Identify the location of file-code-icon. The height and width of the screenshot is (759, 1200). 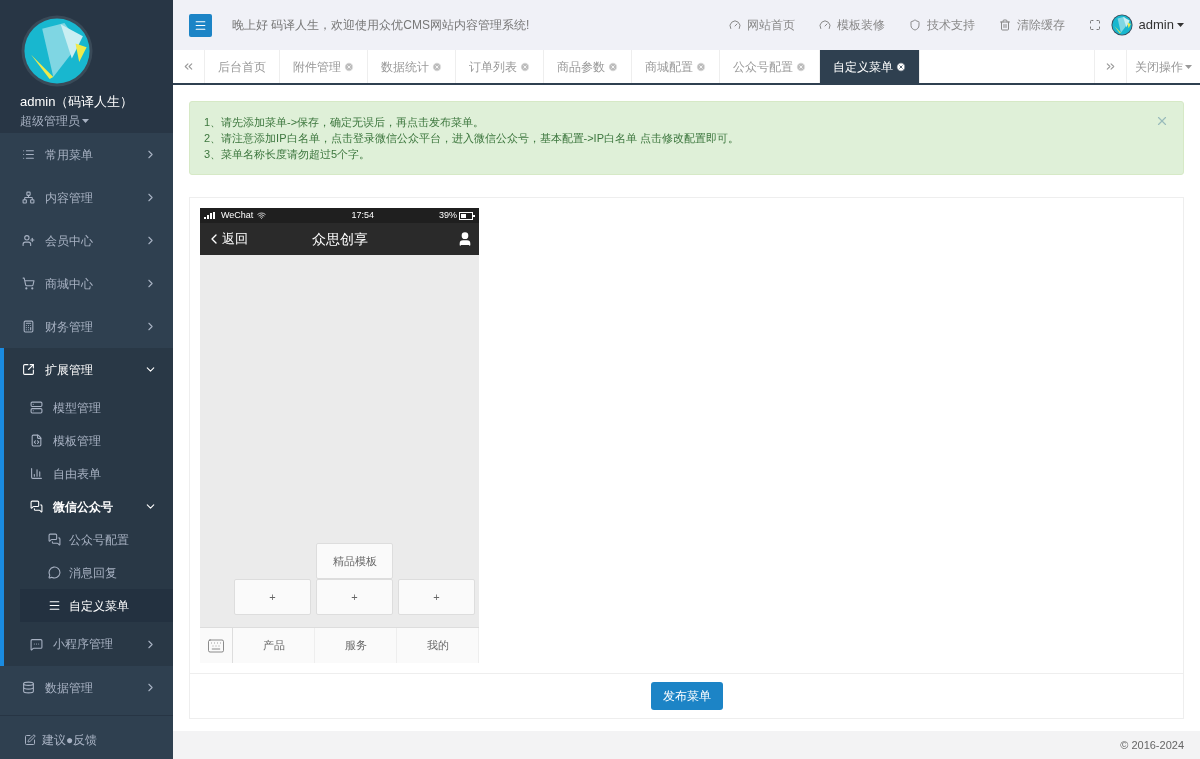
(36, 441).